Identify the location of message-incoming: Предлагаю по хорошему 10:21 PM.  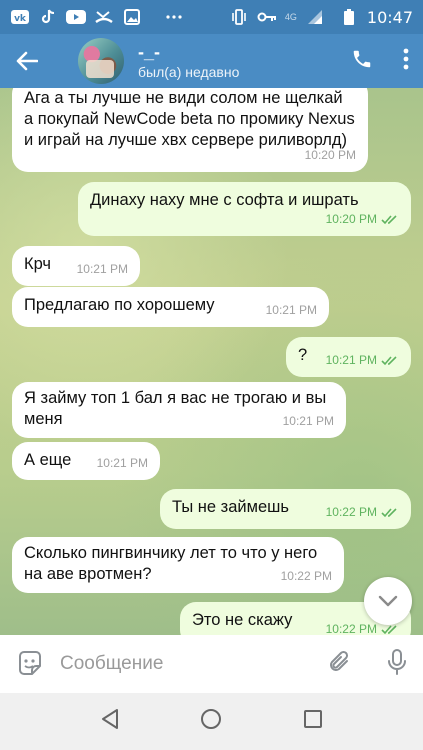
(170, 307).